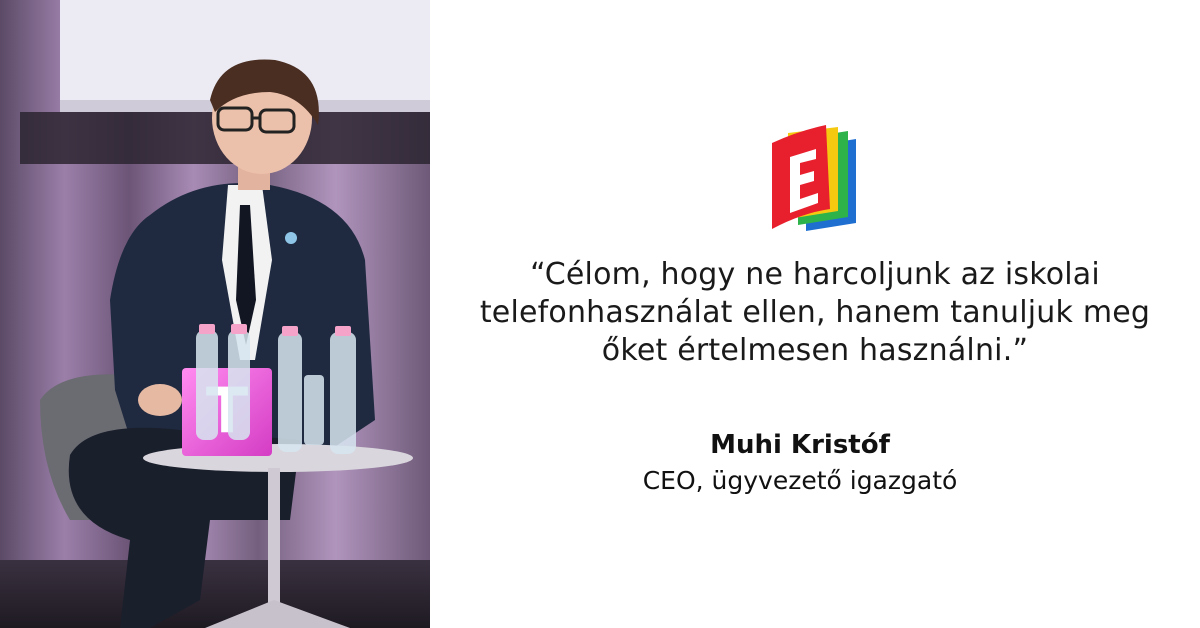 This screenshot has height=628, width=1200. Describe the element at coordinates (815, 274) in the screenshot. I see `quote-line: “Célom, hogy ne harcoljunk az iskolai` at that location.